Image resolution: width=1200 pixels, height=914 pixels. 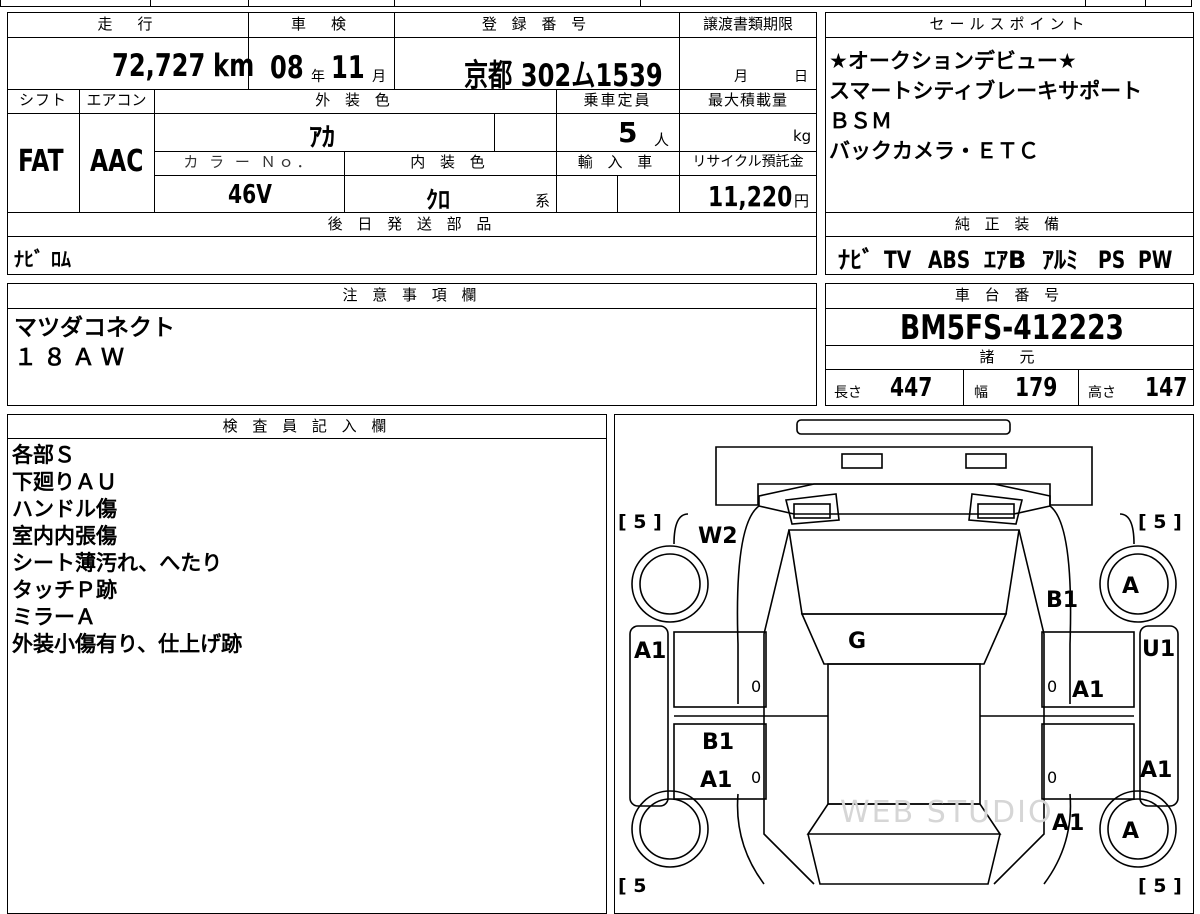 I want to click on equipment-item: TV, so click(x=898, y=260).